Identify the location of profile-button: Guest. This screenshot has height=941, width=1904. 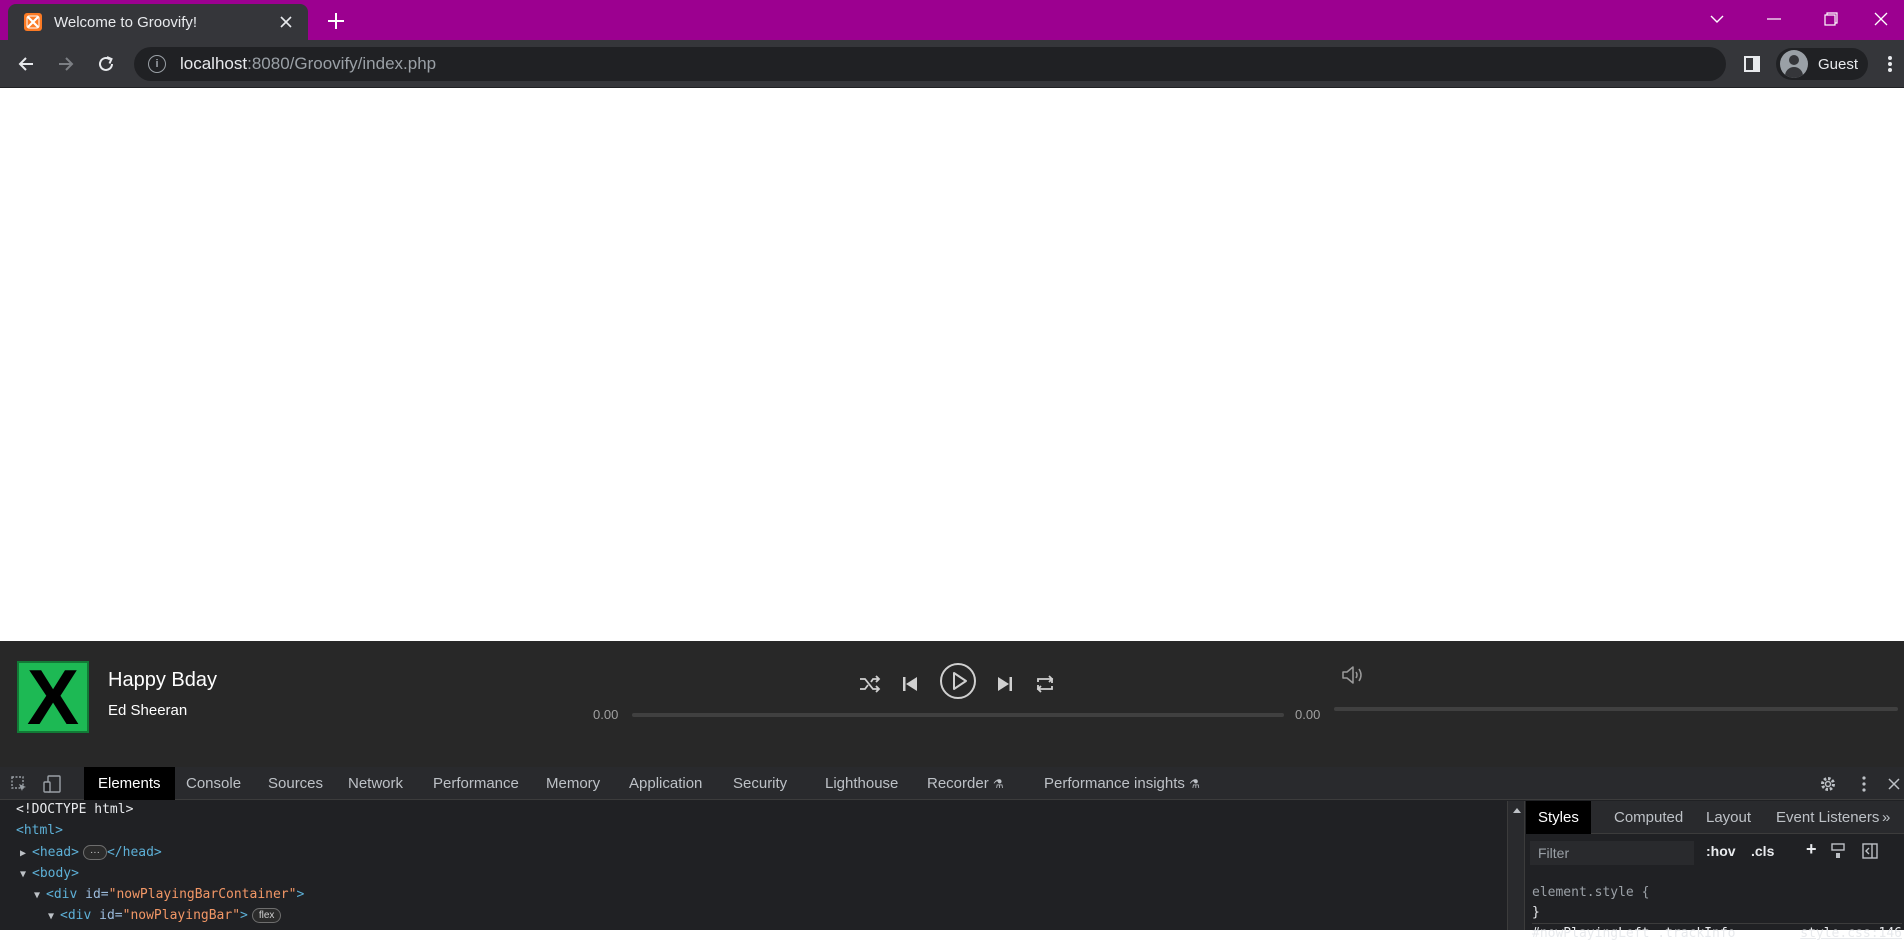
(1822, 64).